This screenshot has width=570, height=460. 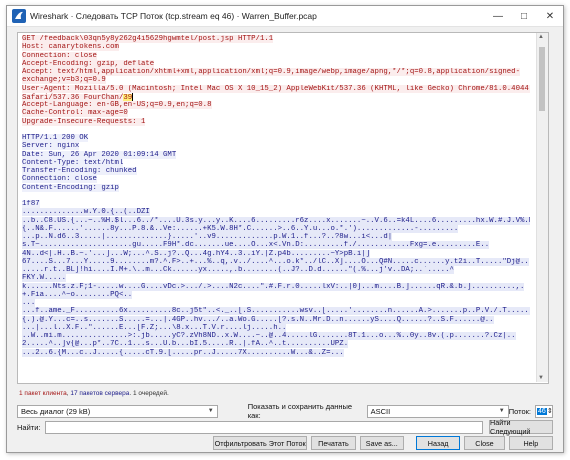 I want to click on scroll-up-arrow-icon: ▲, so click(x=541, y=37).